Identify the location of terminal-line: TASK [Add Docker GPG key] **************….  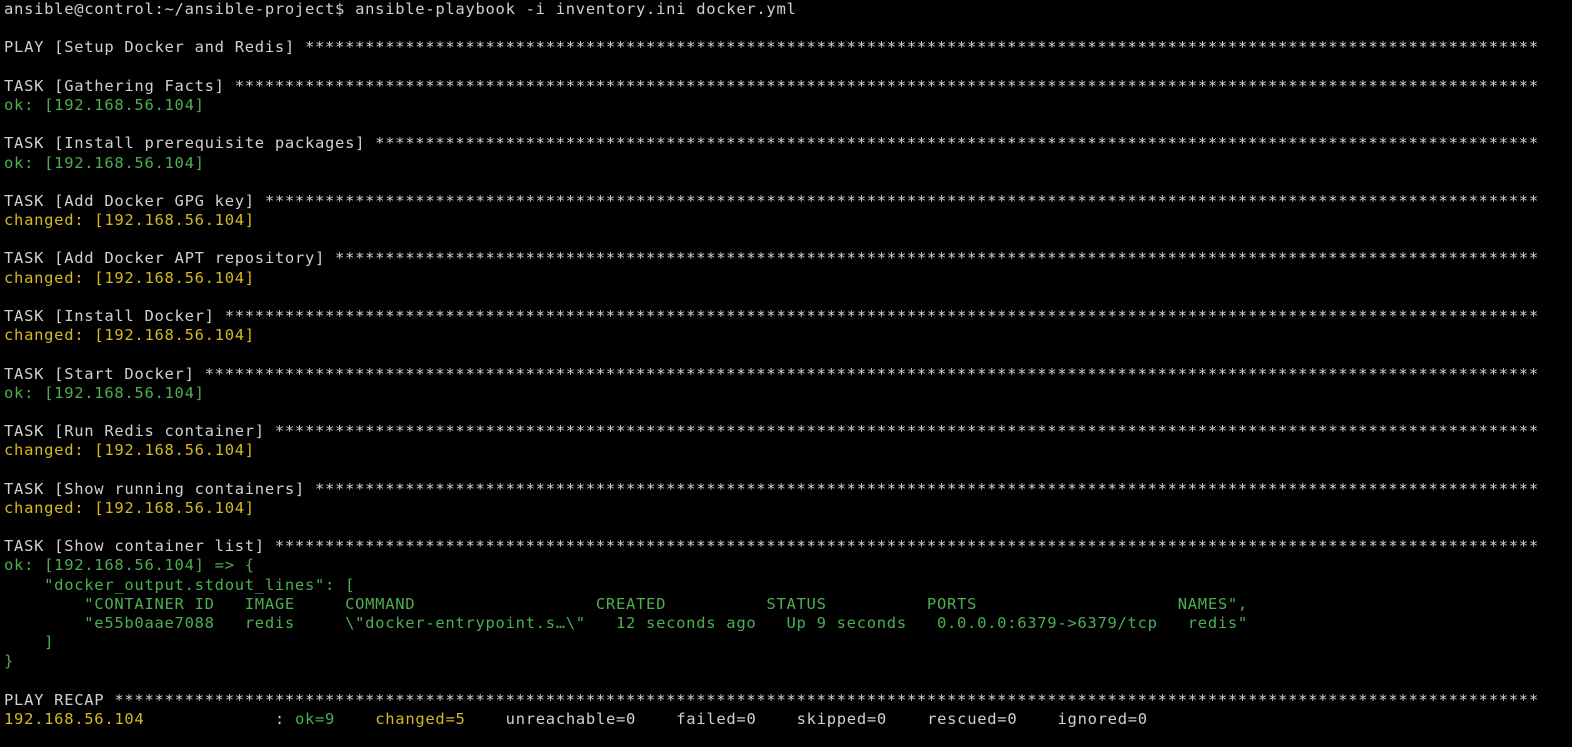
(771, 200).